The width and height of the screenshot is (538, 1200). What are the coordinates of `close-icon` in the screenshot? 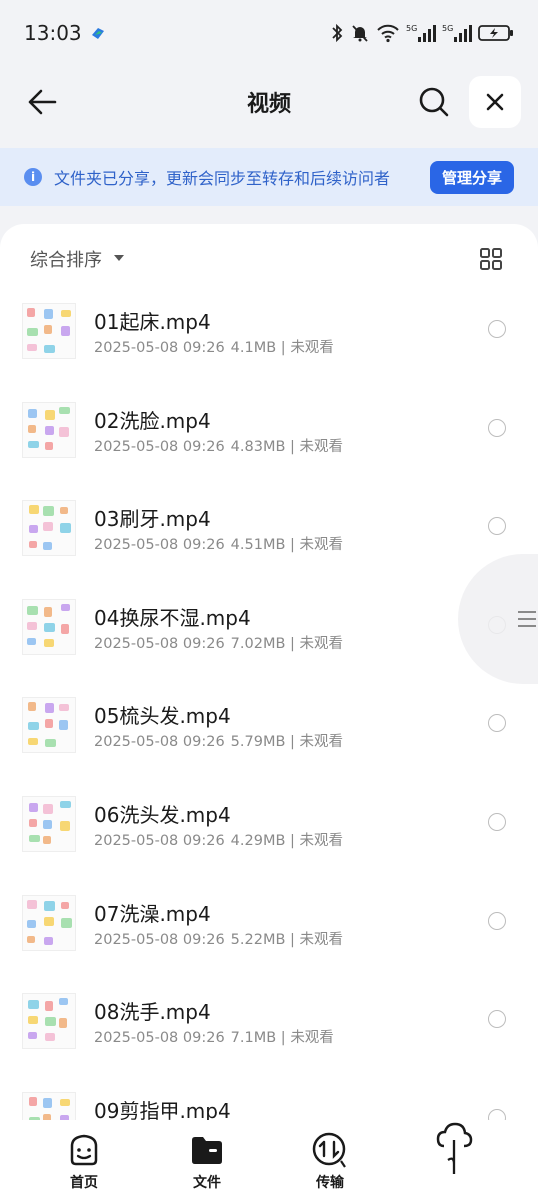 It's located at (495, 102).